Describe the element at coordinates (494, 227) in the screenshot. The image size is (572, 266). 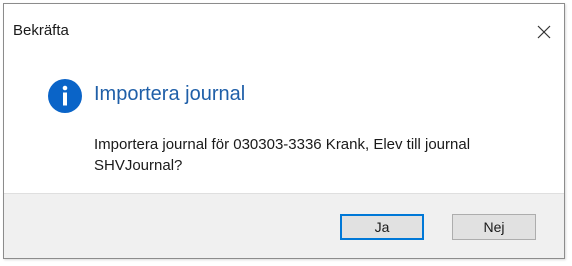
I see `no-button: Nej` at that location.